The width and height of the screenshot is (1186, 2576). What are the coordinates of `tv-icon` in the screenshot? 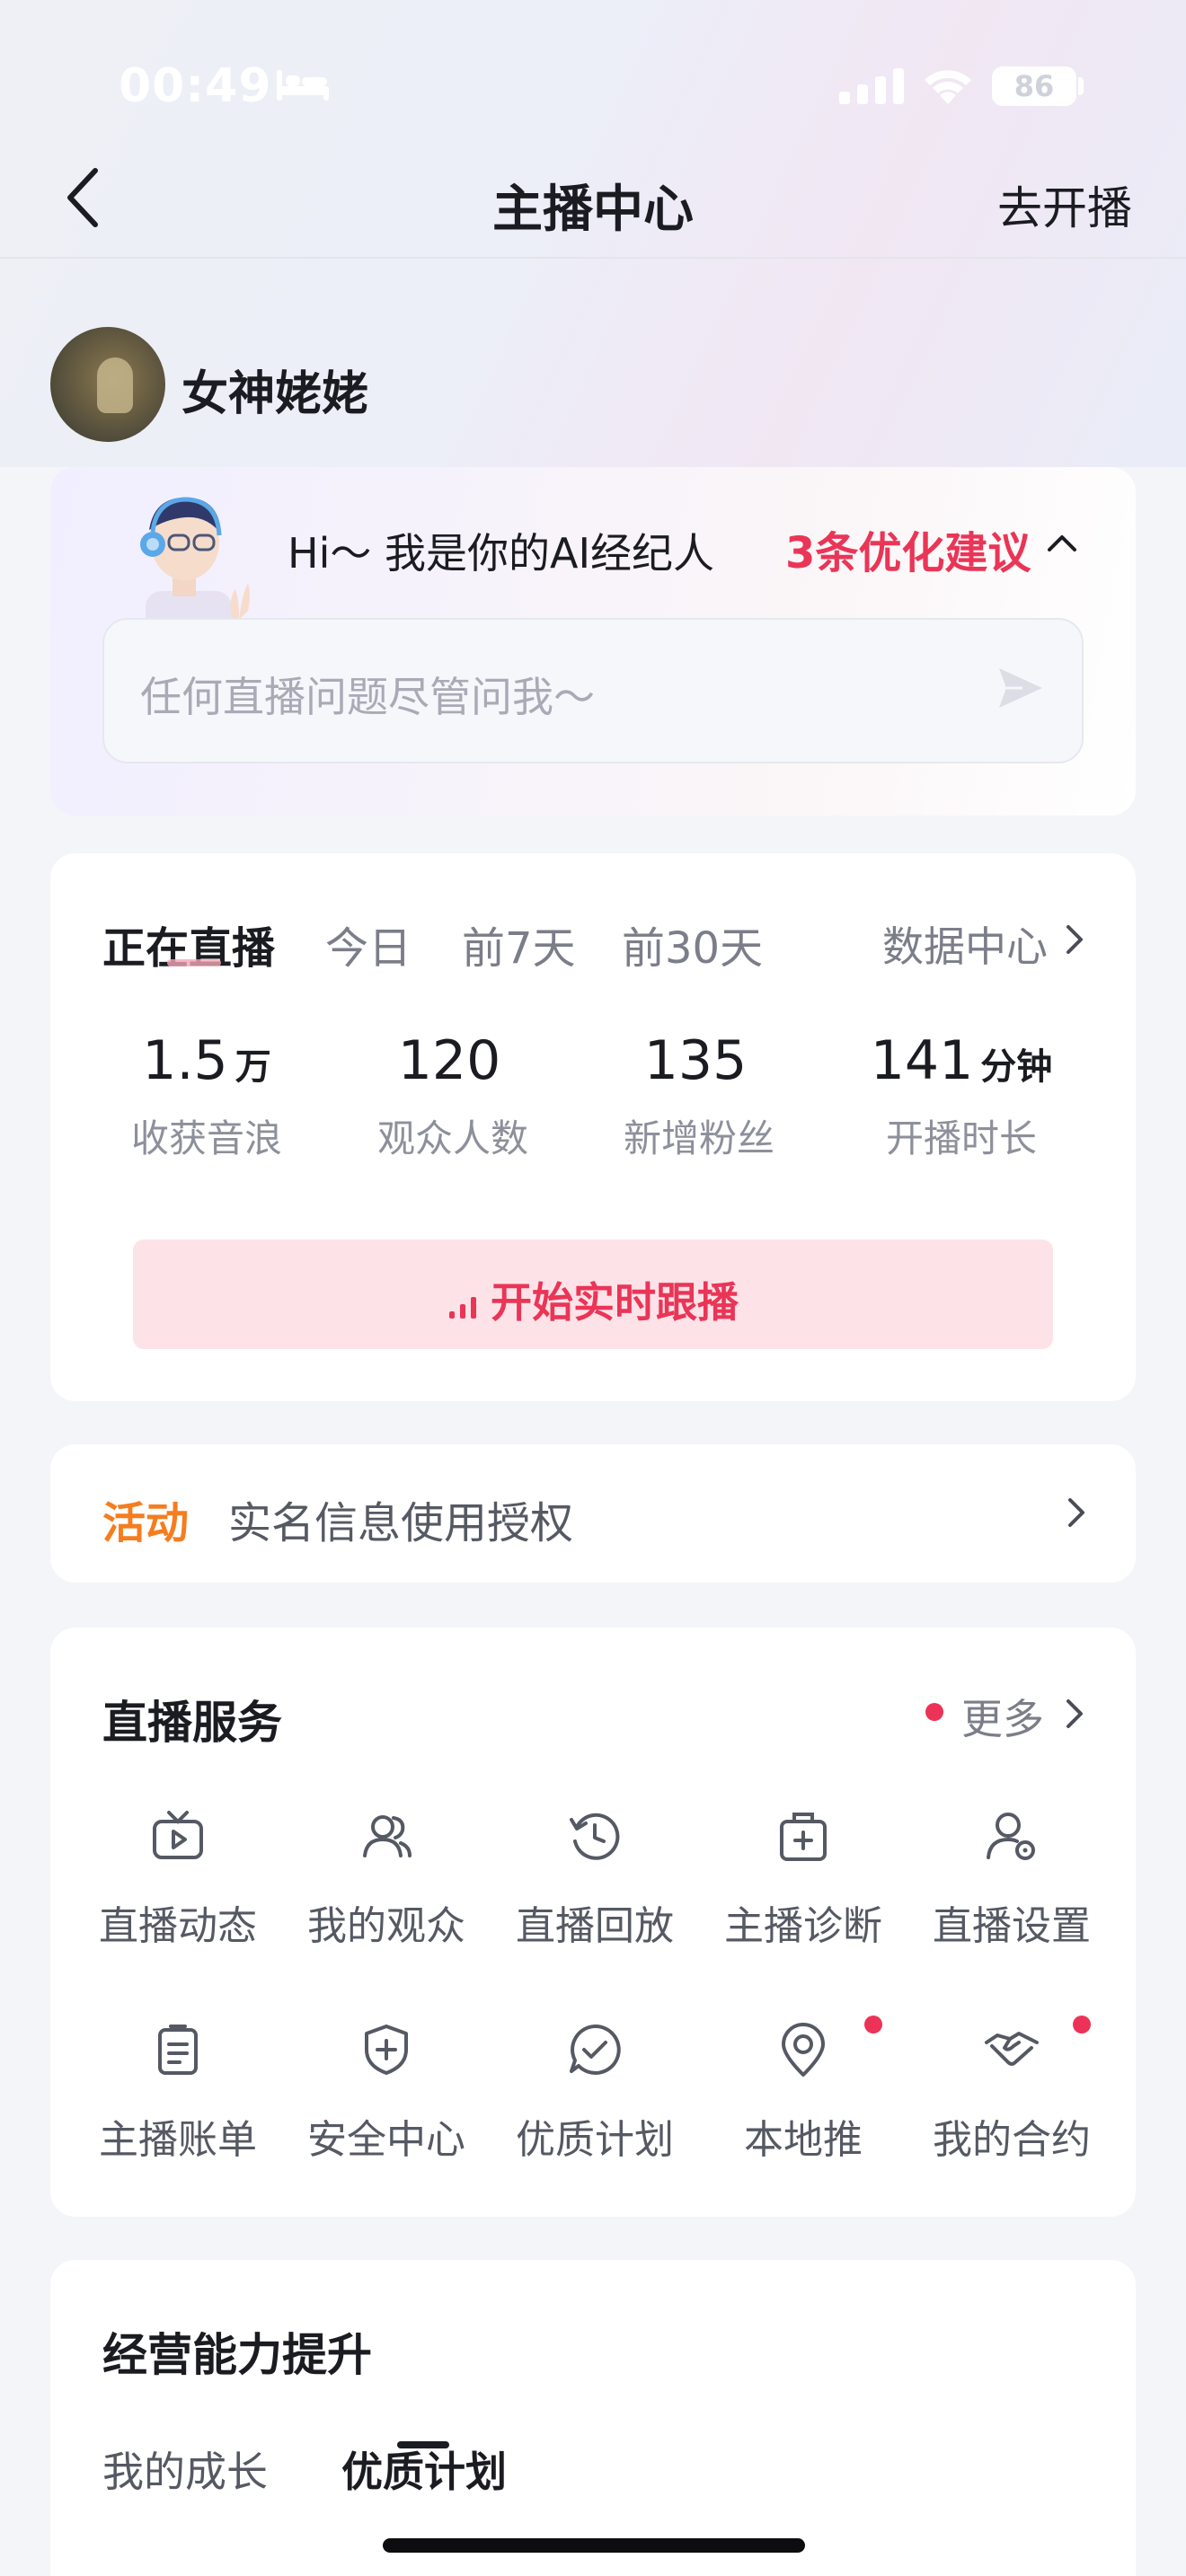 It's located at (178, 1835).